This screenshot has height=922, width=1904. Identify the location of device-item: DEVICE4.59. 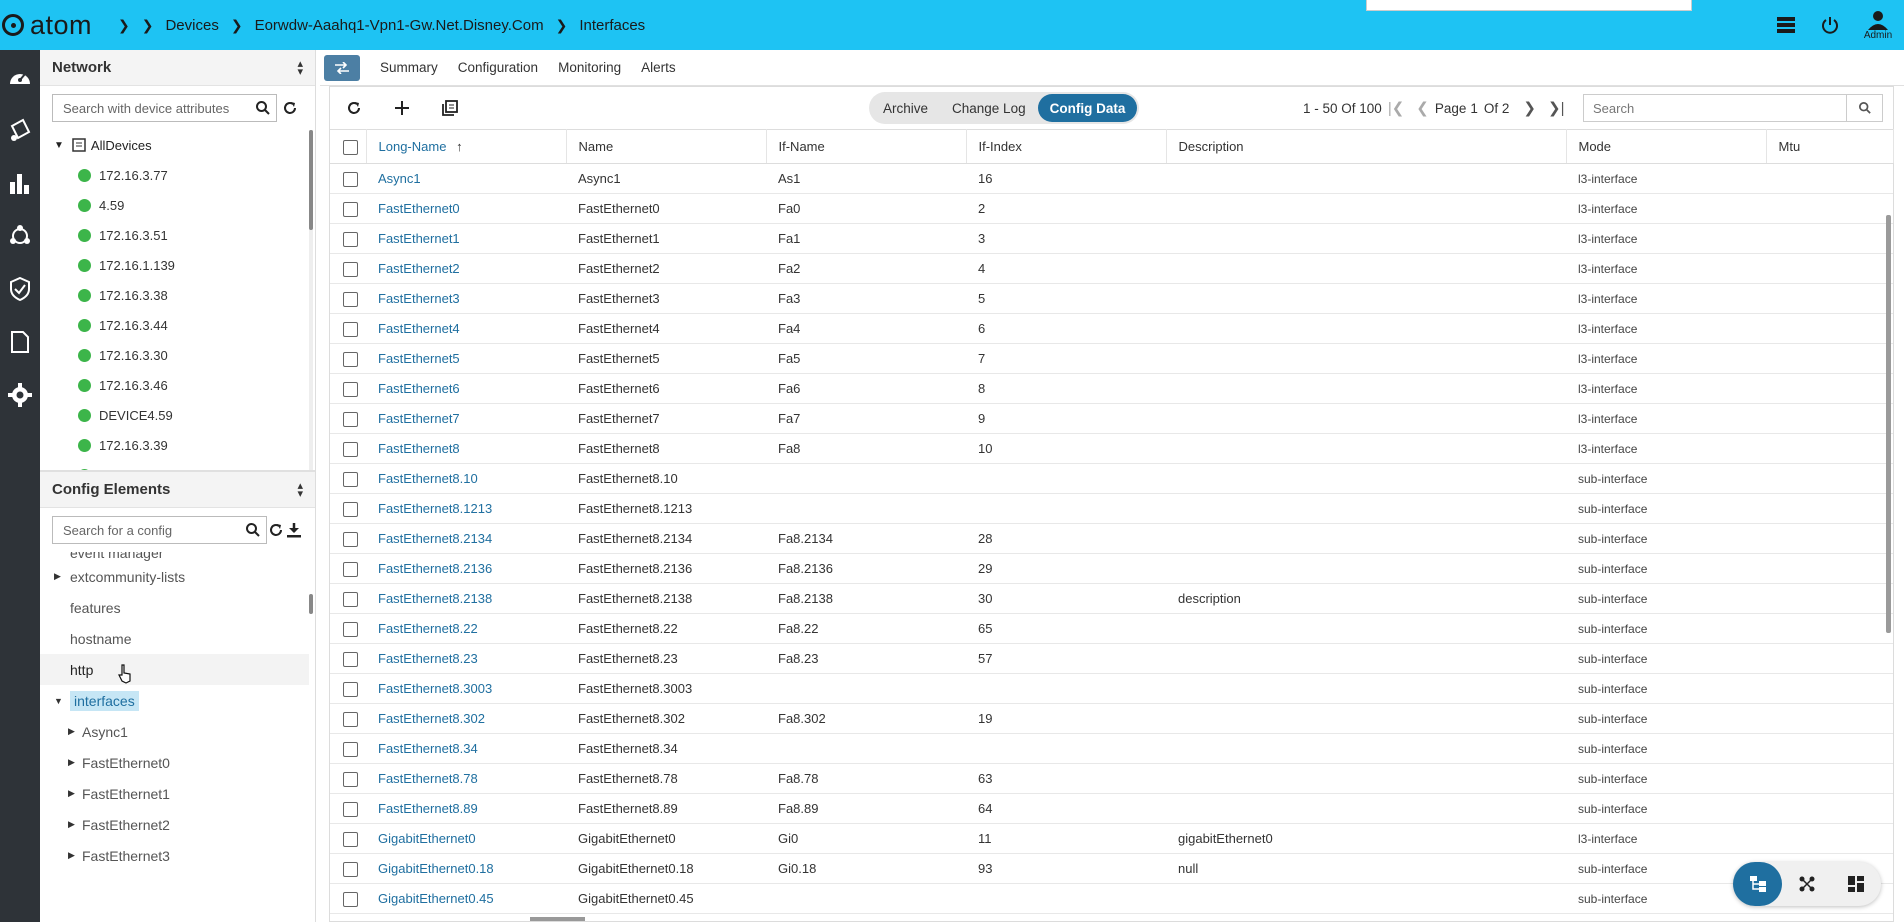
(177, 415).